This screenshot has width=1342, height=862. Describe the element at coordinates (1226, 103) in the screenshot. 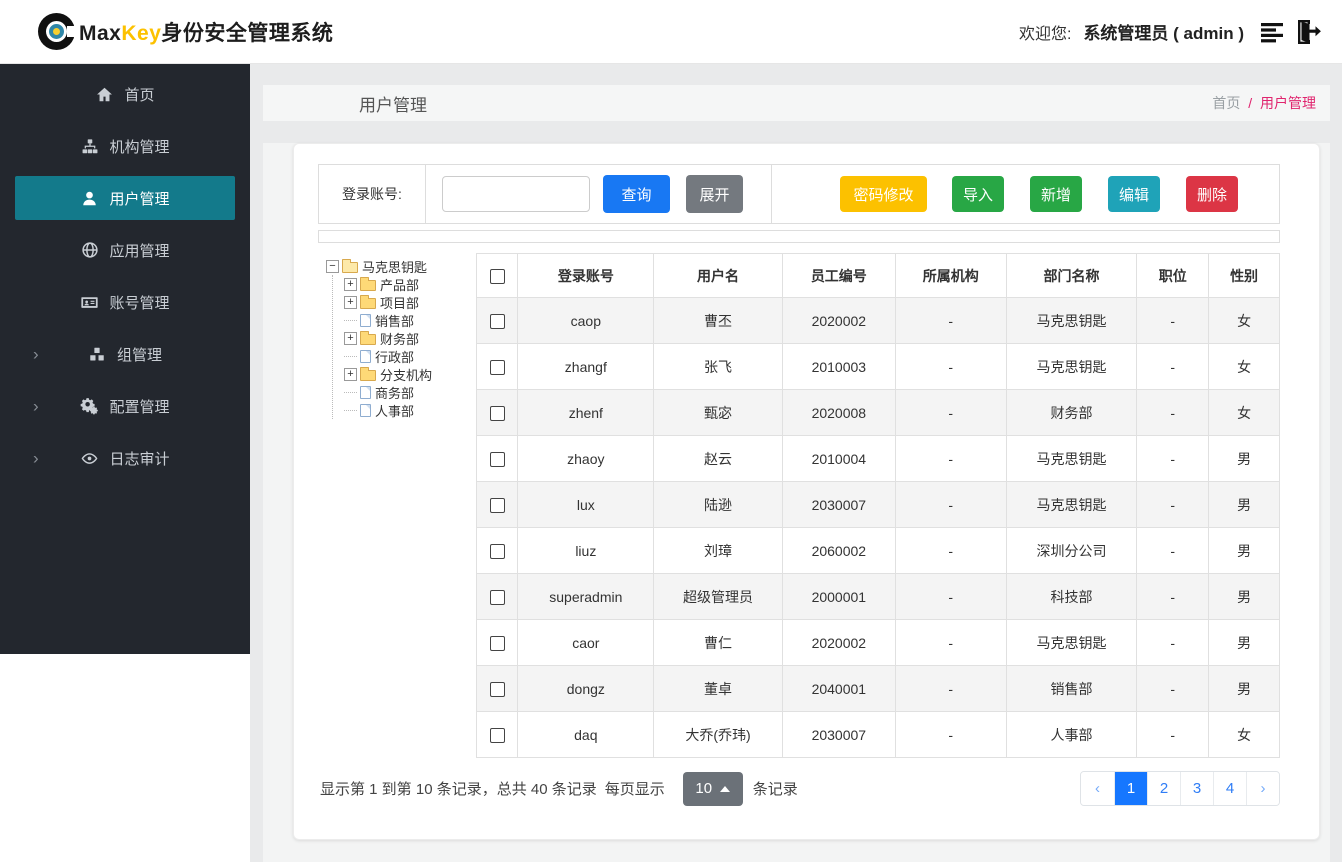

I see `breadcrumb-home-link: 首页` at that location.